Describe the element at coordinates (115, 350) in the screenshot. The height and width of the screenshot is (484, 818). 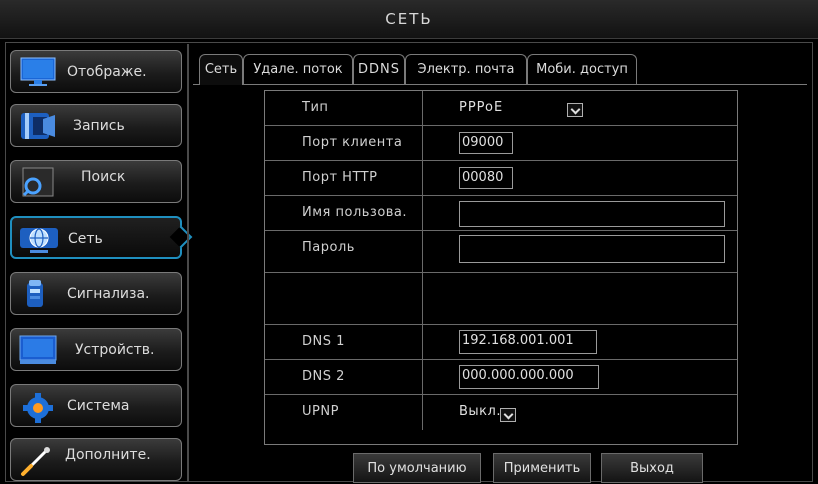
I see `sidebar-item-label: Устройств.` at that location.